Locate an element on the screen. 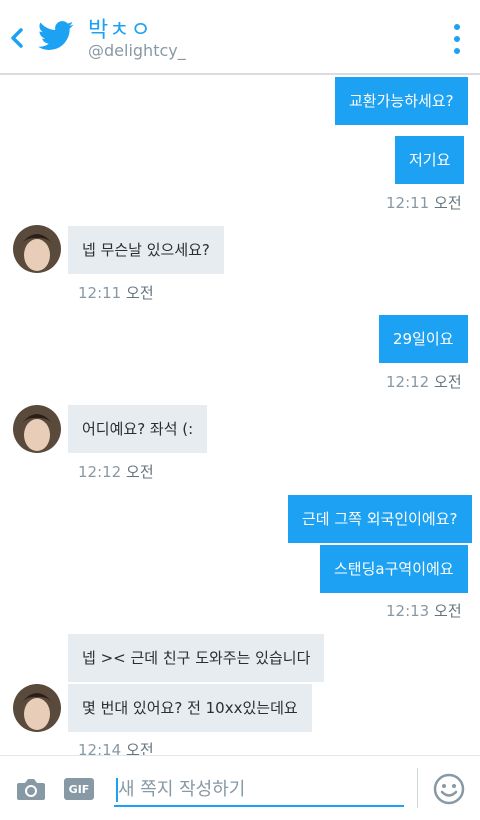  more-vertical-icon is located at coordinates (457, 39).